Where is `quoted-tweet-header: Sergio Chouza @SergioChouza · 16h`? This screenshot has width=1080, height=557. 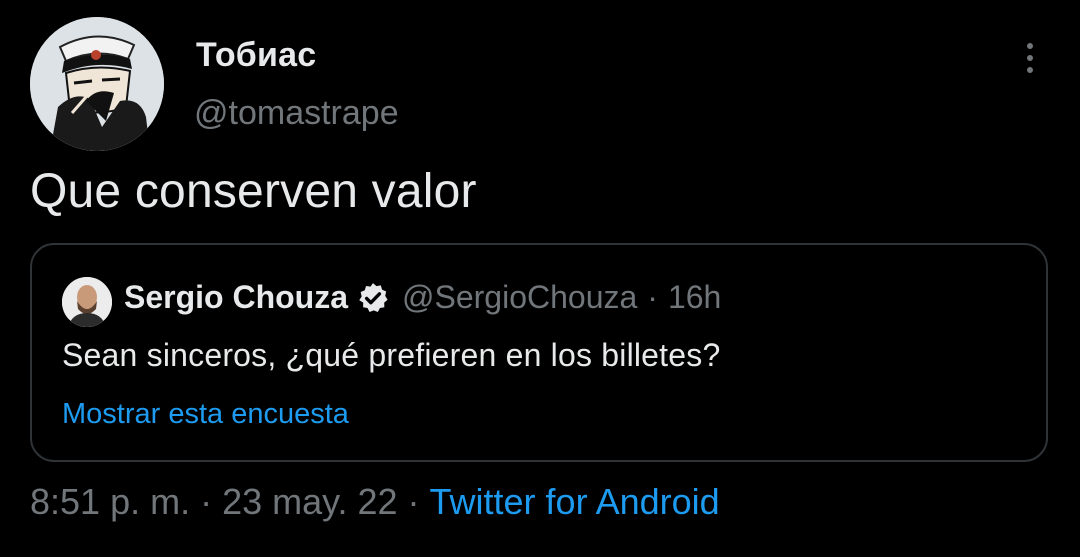
quoted-tweet-header: Sergio Chouza @SergioChouza · 16h is located at coordinates (422, 297).